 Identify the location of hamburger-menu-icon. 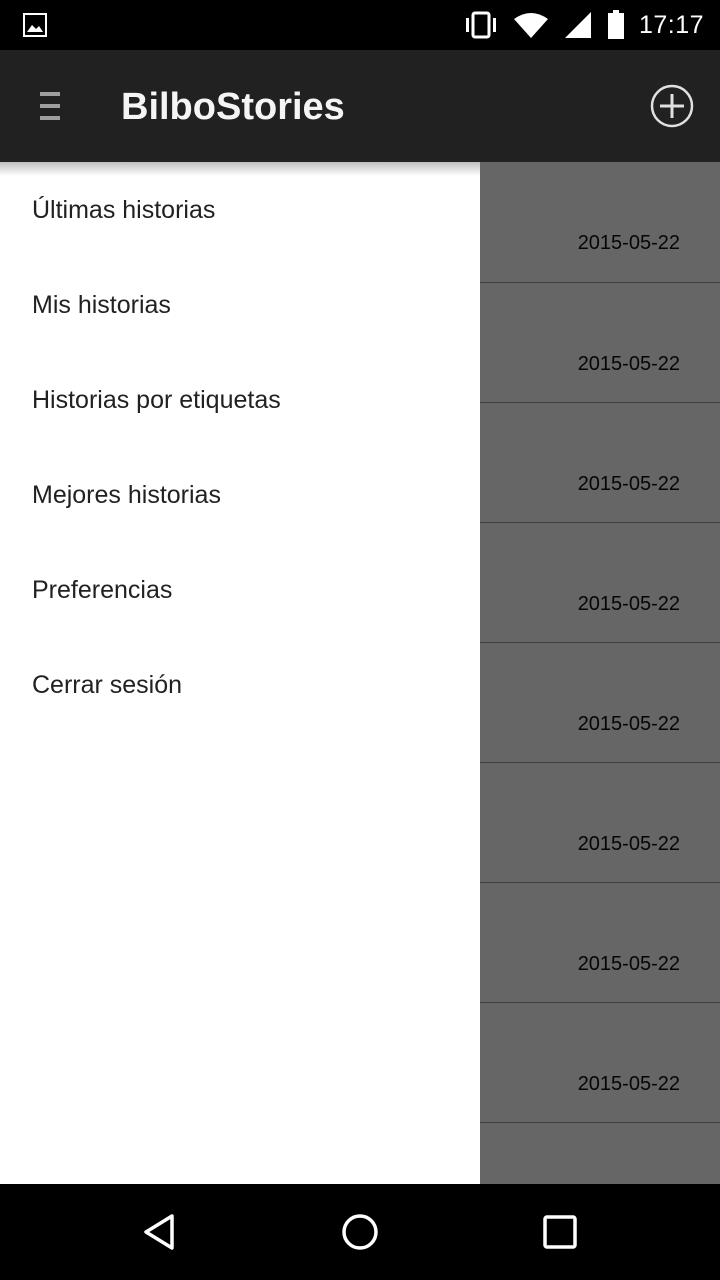
(50, 106).